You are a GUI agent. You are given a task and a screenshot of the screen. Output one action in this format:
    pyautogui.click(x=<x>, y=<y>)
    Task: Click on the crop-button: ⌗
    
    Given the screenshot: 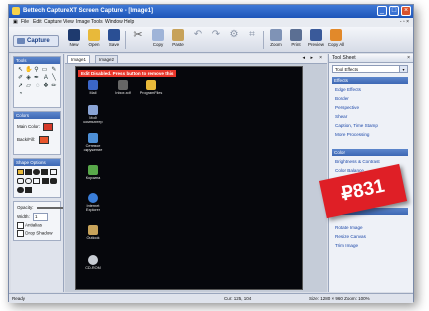 What is the action you would take?
    pyautogui.click(x=252, y=40)
    